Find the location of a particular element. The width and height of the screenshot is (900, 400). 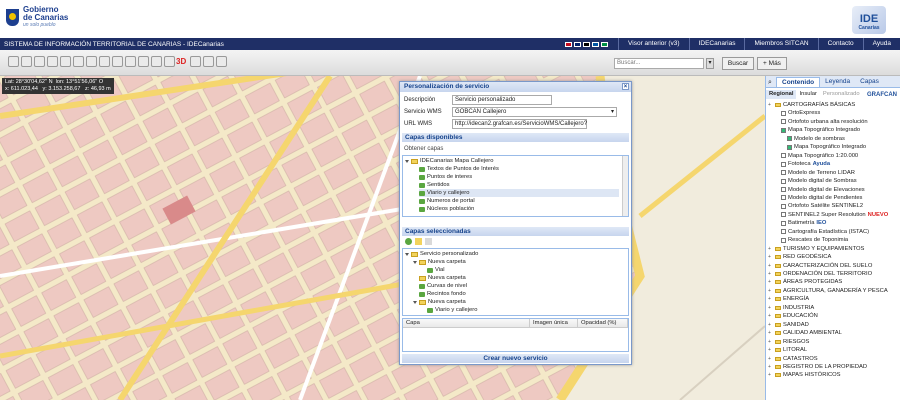

content-layer: Ortofoto urbana alta resolución is located at coordinates (833, 122).